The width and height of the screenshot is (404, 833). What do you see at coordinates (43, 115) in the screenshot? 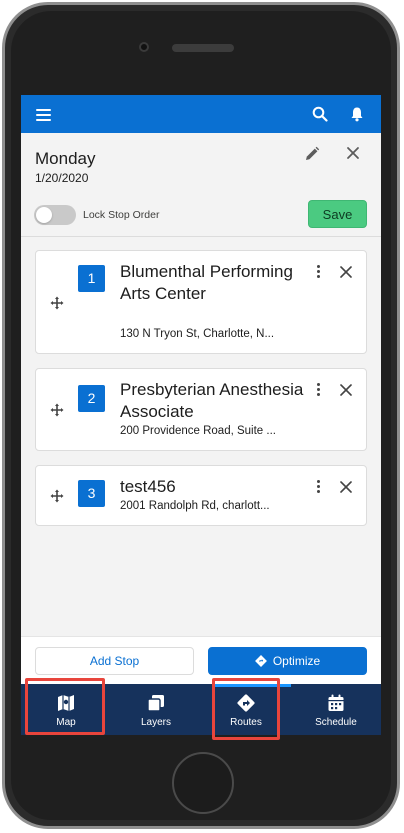
I see `menu-icon` at bounding box center [43, 115].